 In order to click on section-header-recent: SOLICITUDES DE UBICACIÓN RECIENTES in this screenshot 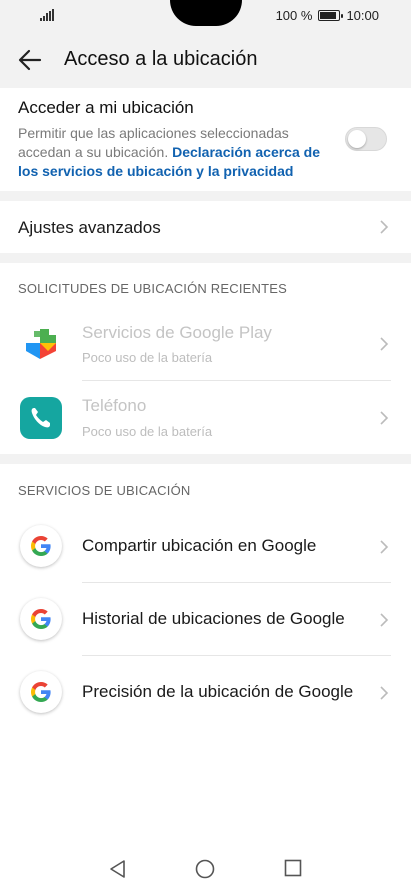, I will do `click(153, 288)`.